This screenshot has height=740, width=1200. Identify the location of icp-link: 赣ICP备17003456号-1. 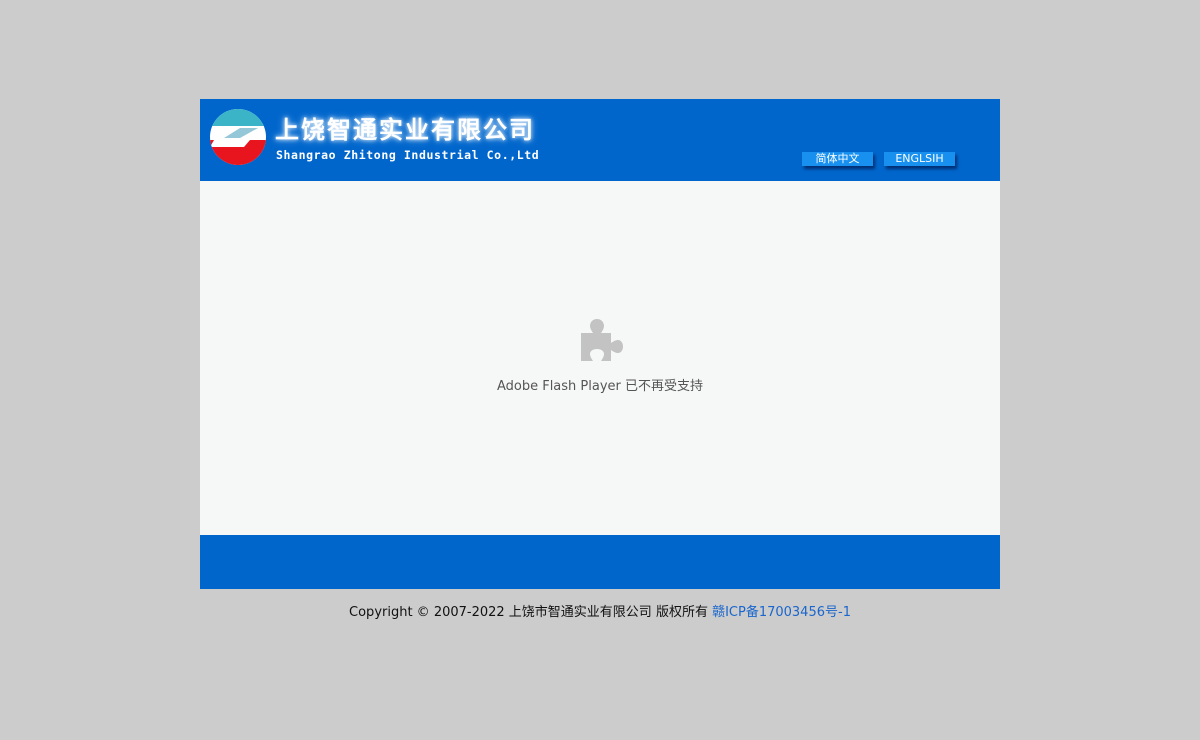
(781, 612).